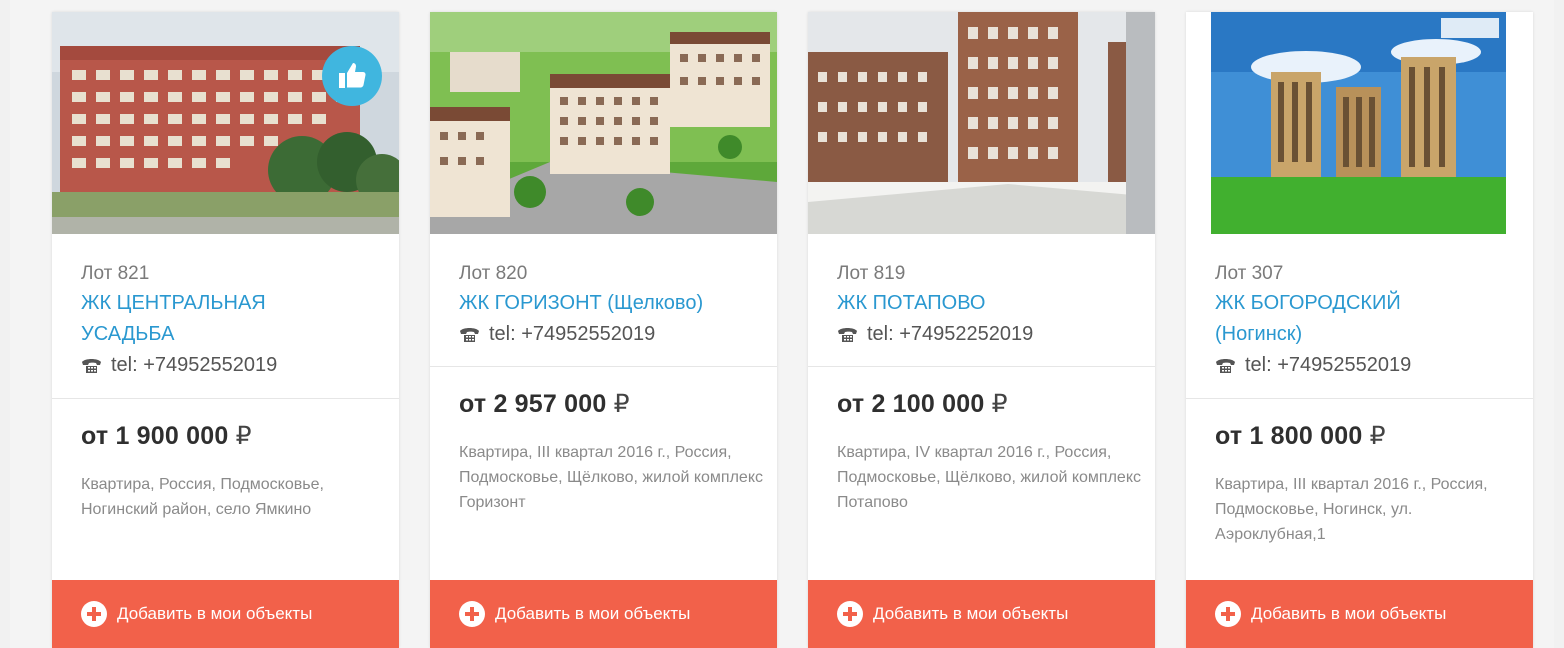 The width and height of the screenshot is (1564, 648). Describe the element at coordinates (533, 404) in the screenshot. I see `price-value: от 2 957 000` at that location.